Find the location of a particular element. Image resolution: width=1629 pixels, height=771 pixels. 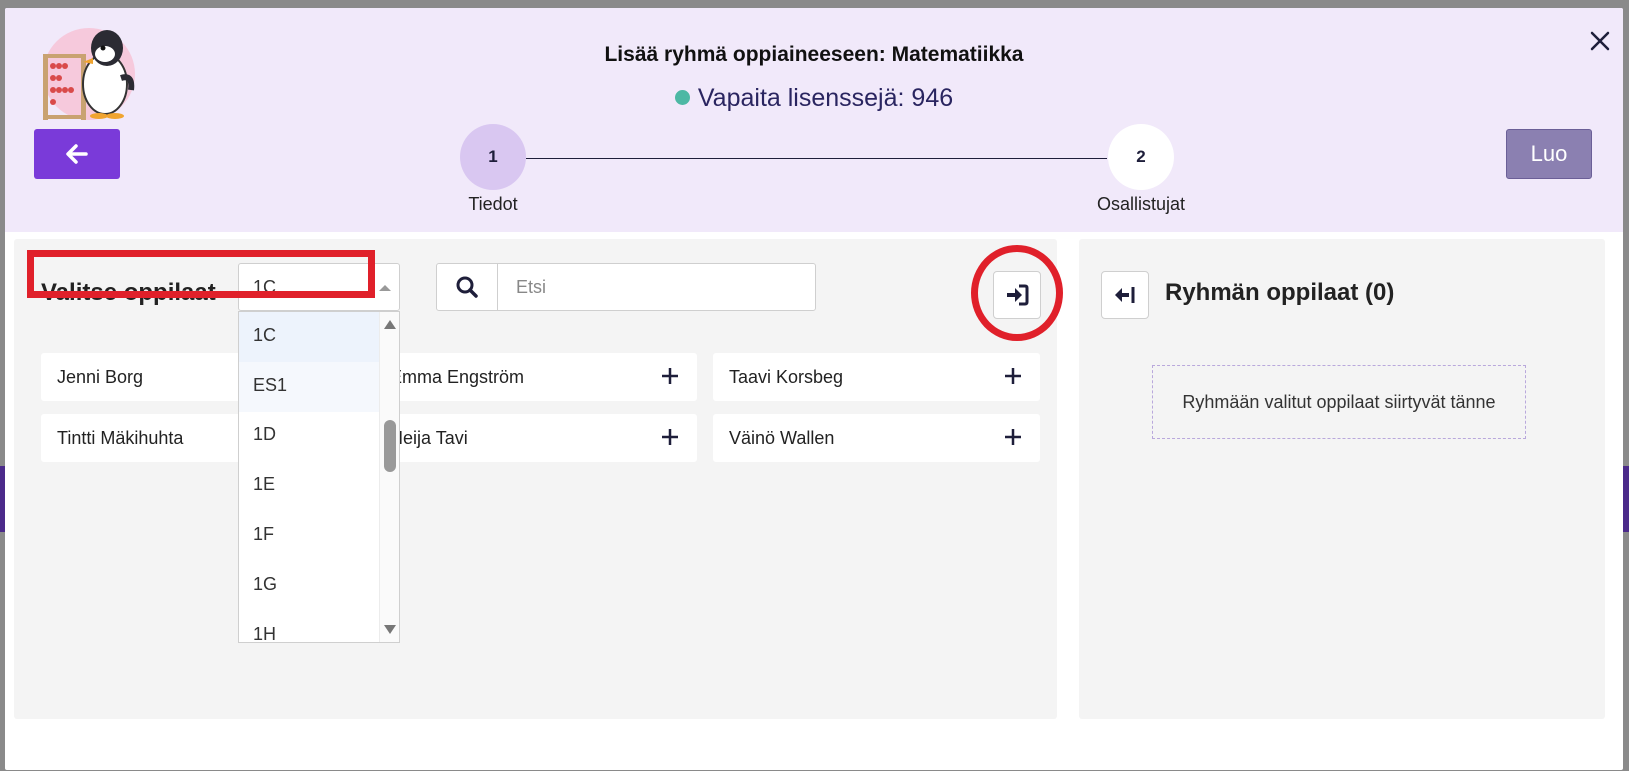

status-dot-icon is located at coordinates (682, 97).